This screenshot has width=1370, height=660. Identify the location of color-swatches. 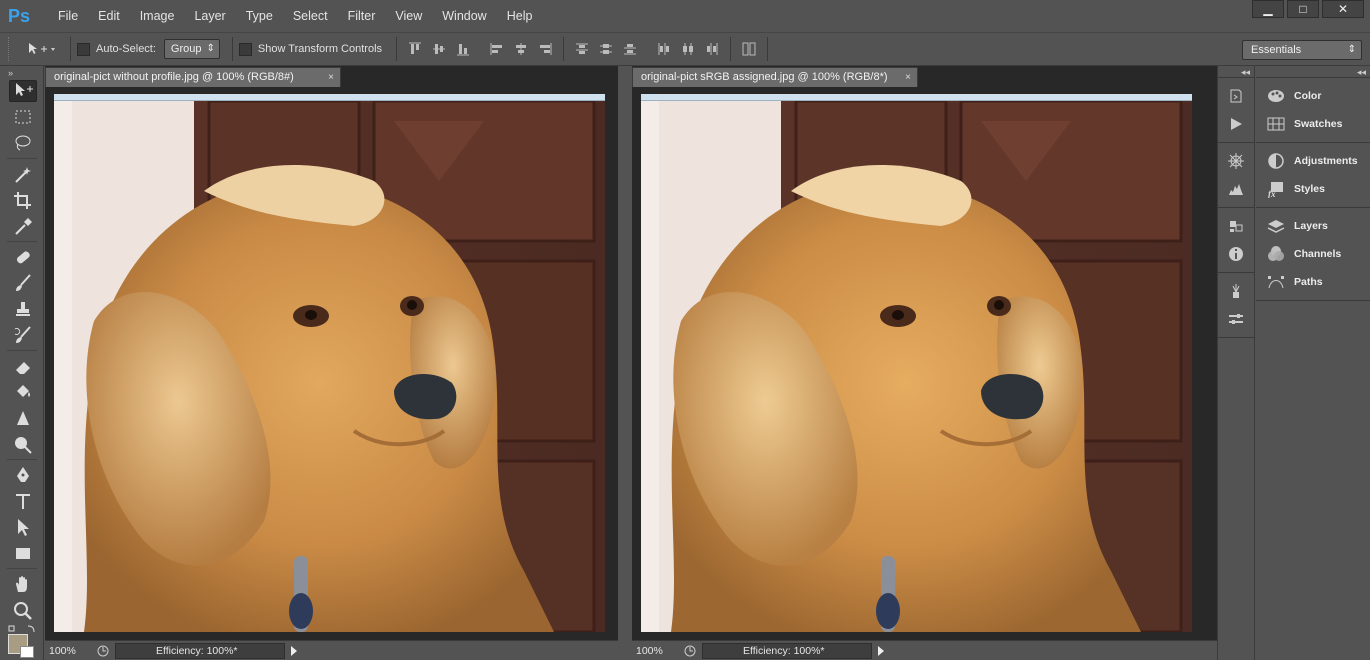
(23, 641).